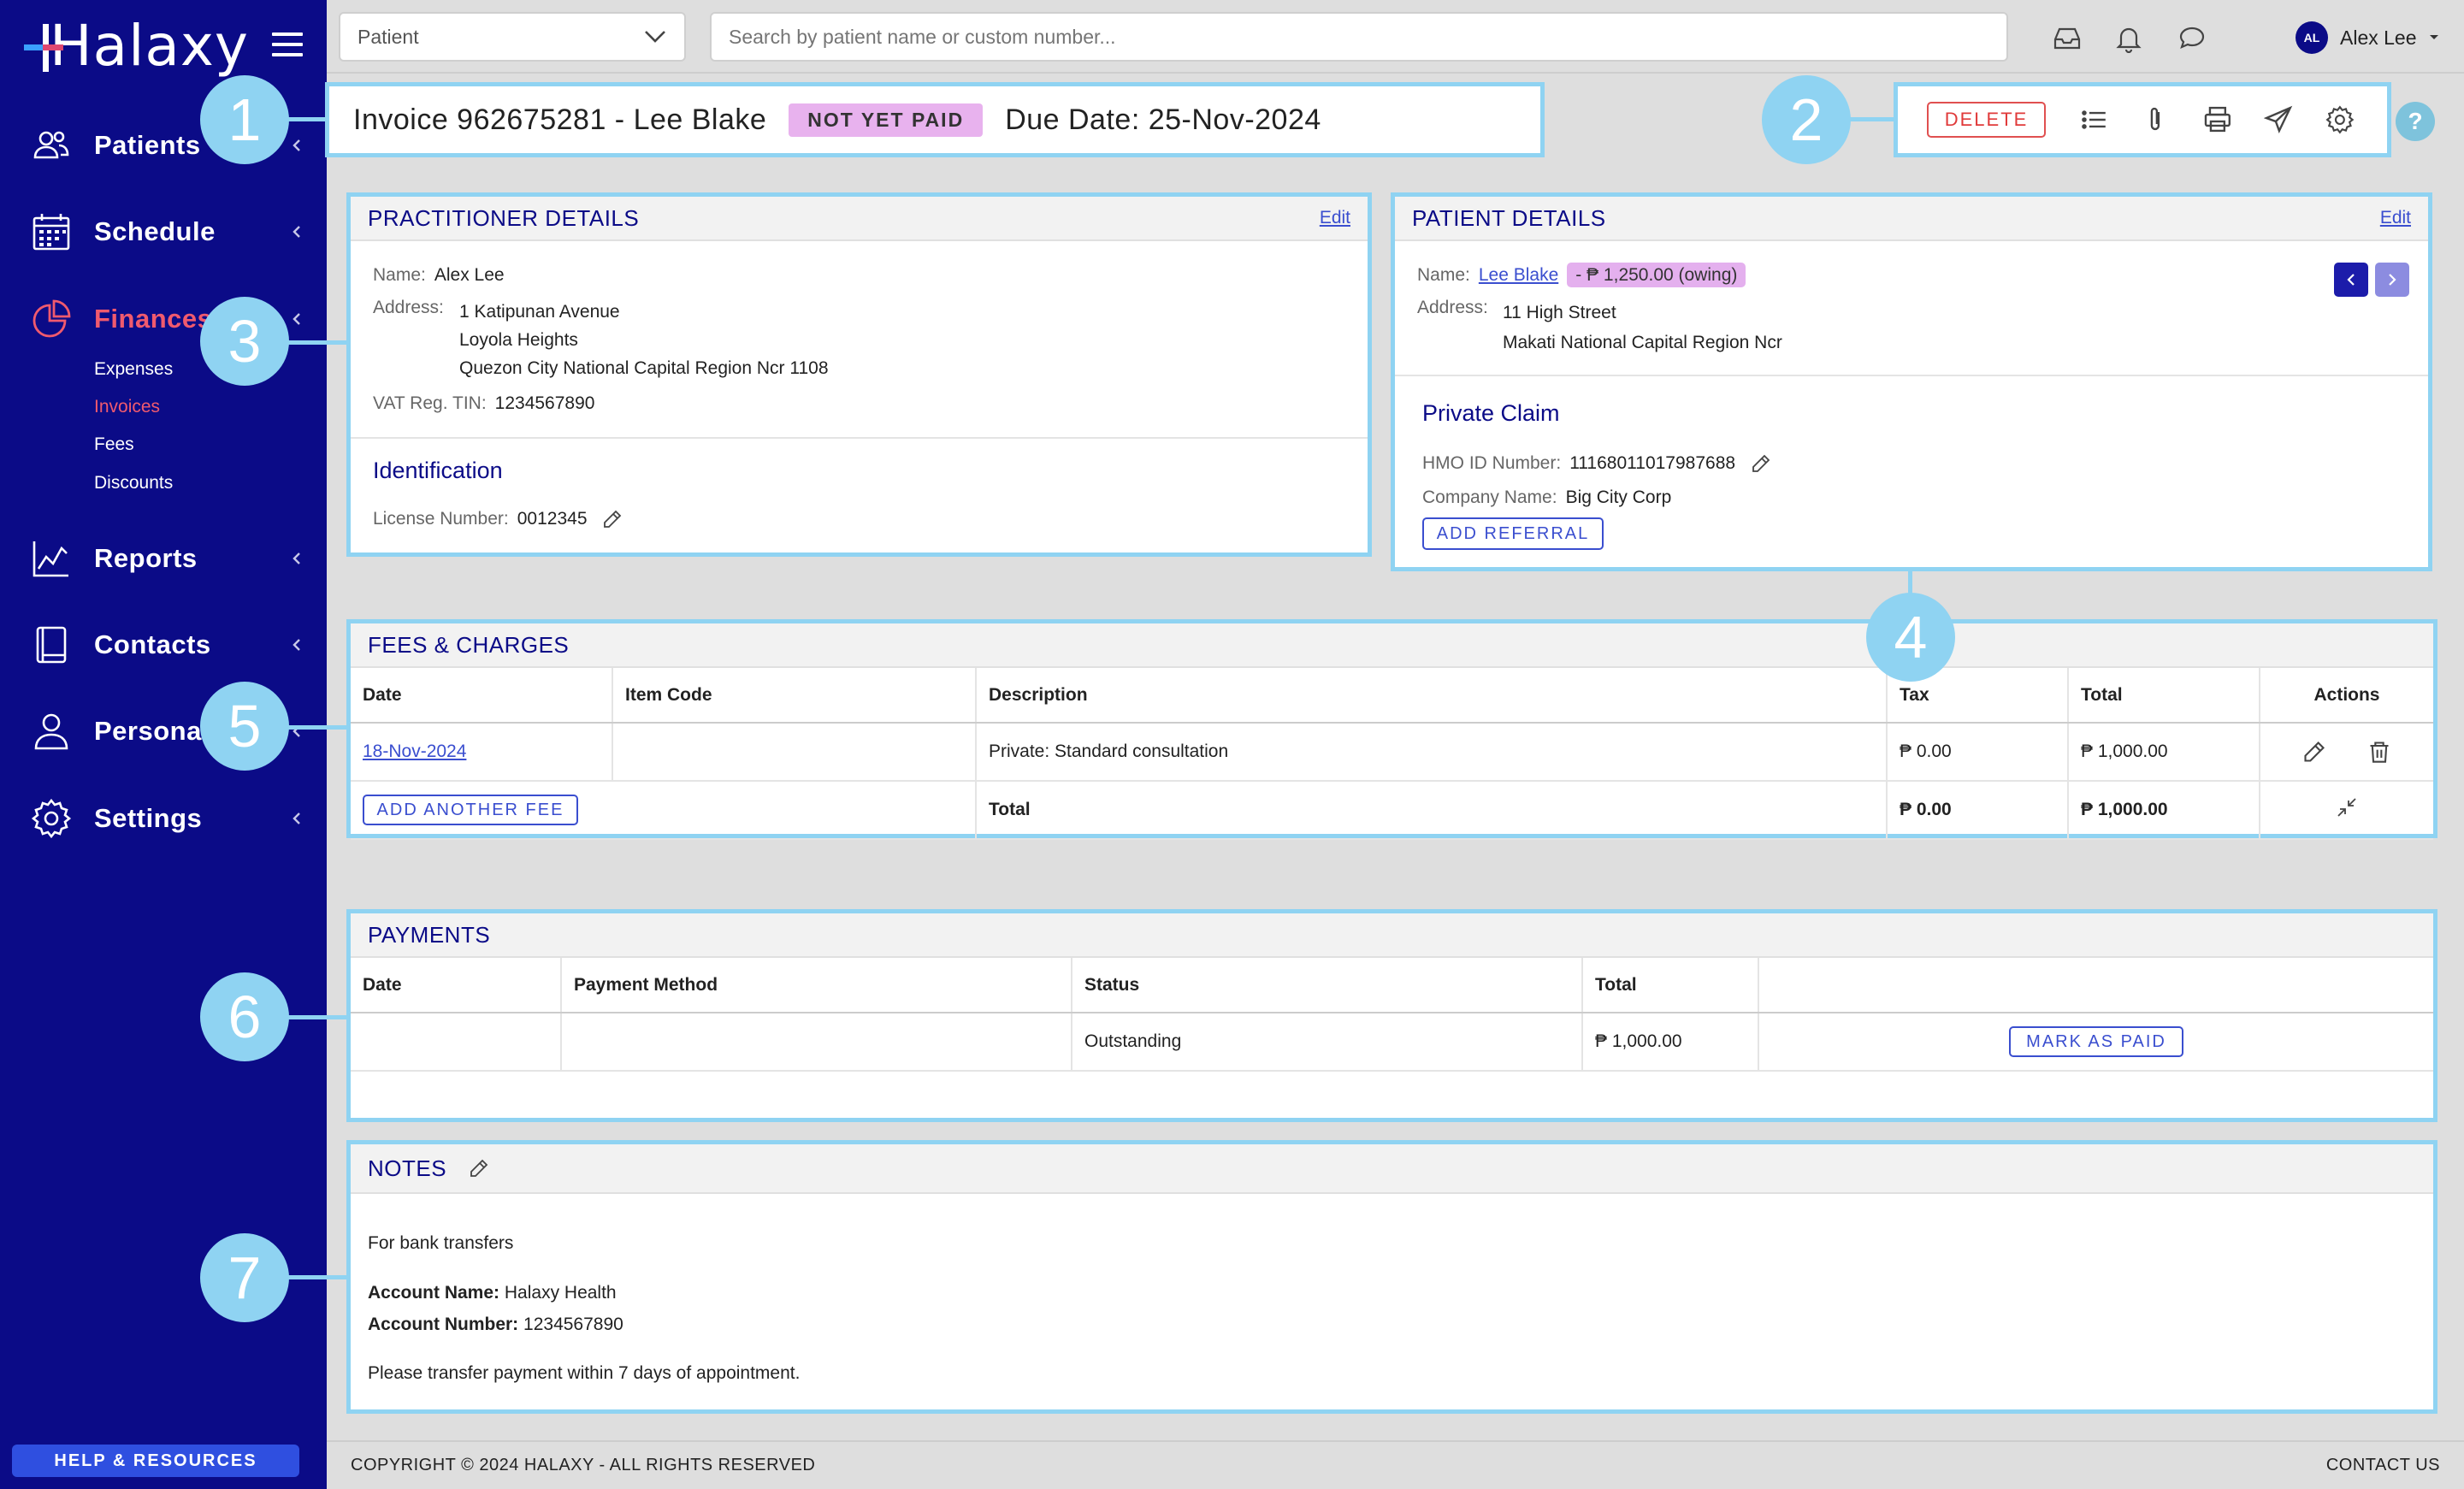 This screenshot has width=2464, height=1489. Describe the element at coordinates (287, 44) in the screenshot. I see `menu-toggle-icon` at that location.